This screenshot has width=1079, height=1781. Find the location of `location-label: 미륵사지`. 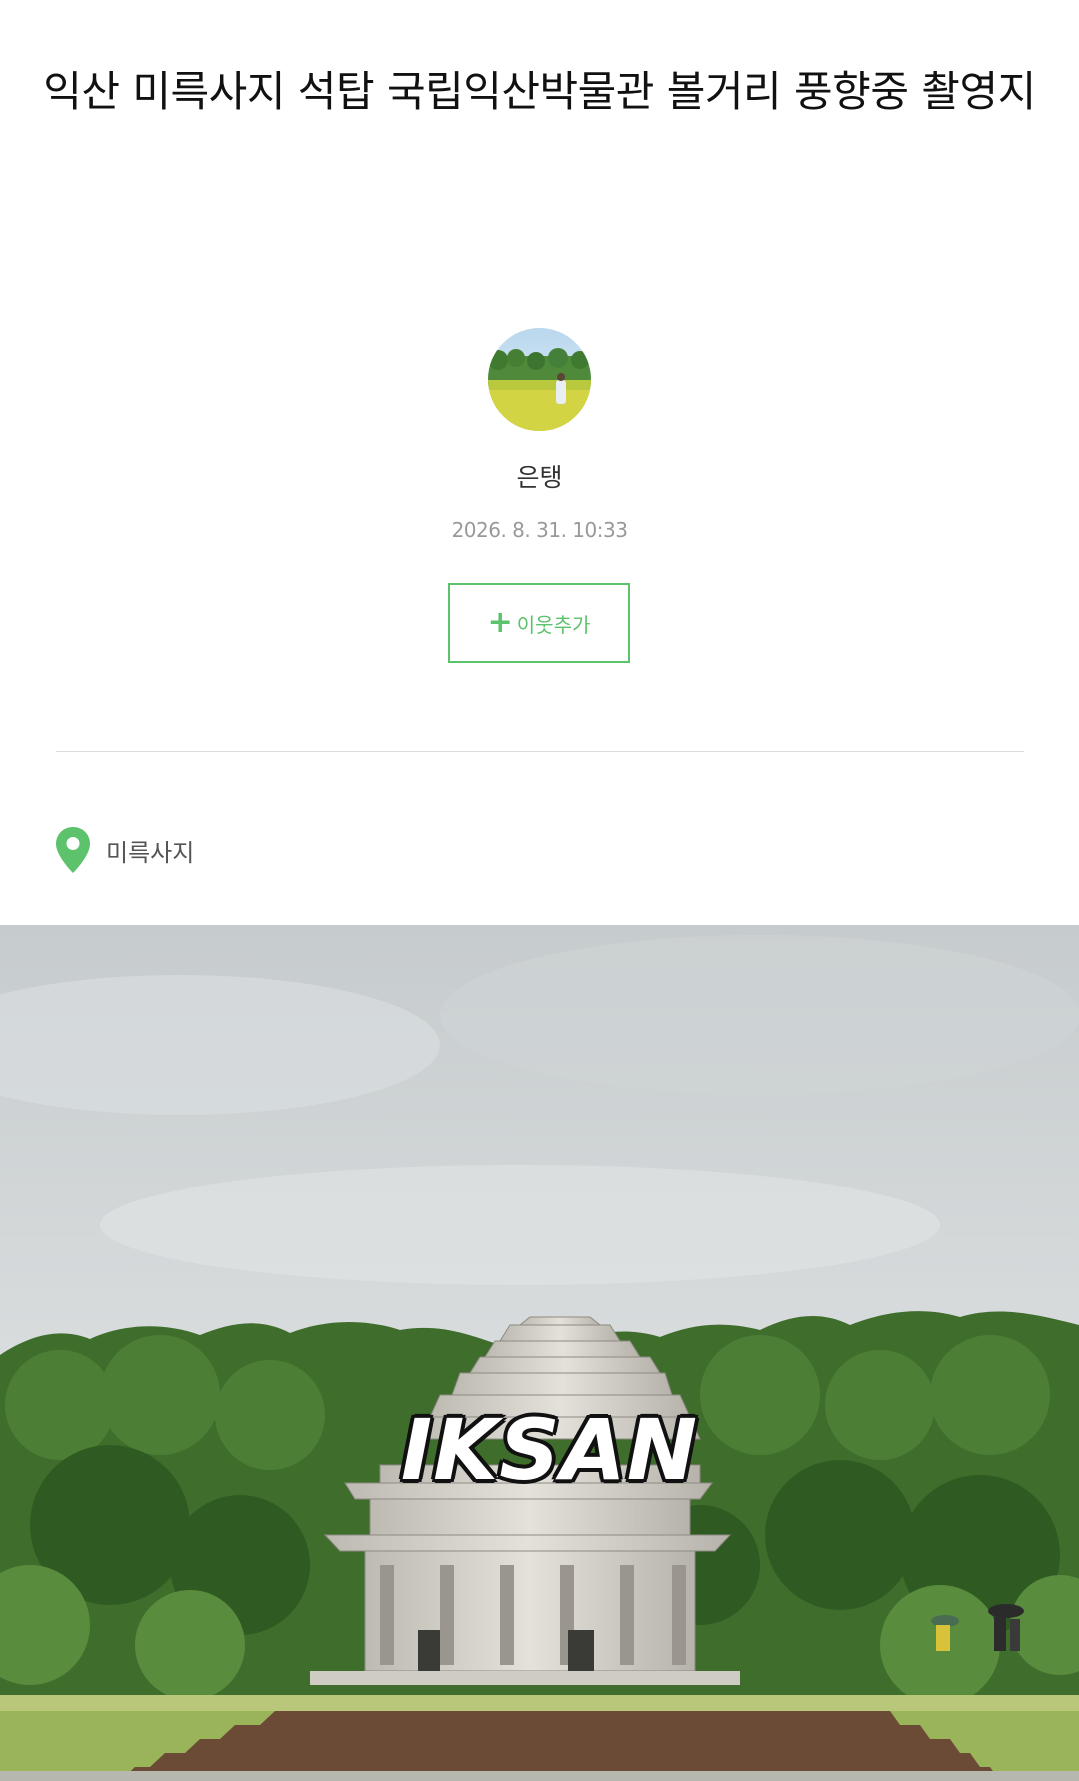

location-label: 미륵사지 is located at coordinates (150, 852).